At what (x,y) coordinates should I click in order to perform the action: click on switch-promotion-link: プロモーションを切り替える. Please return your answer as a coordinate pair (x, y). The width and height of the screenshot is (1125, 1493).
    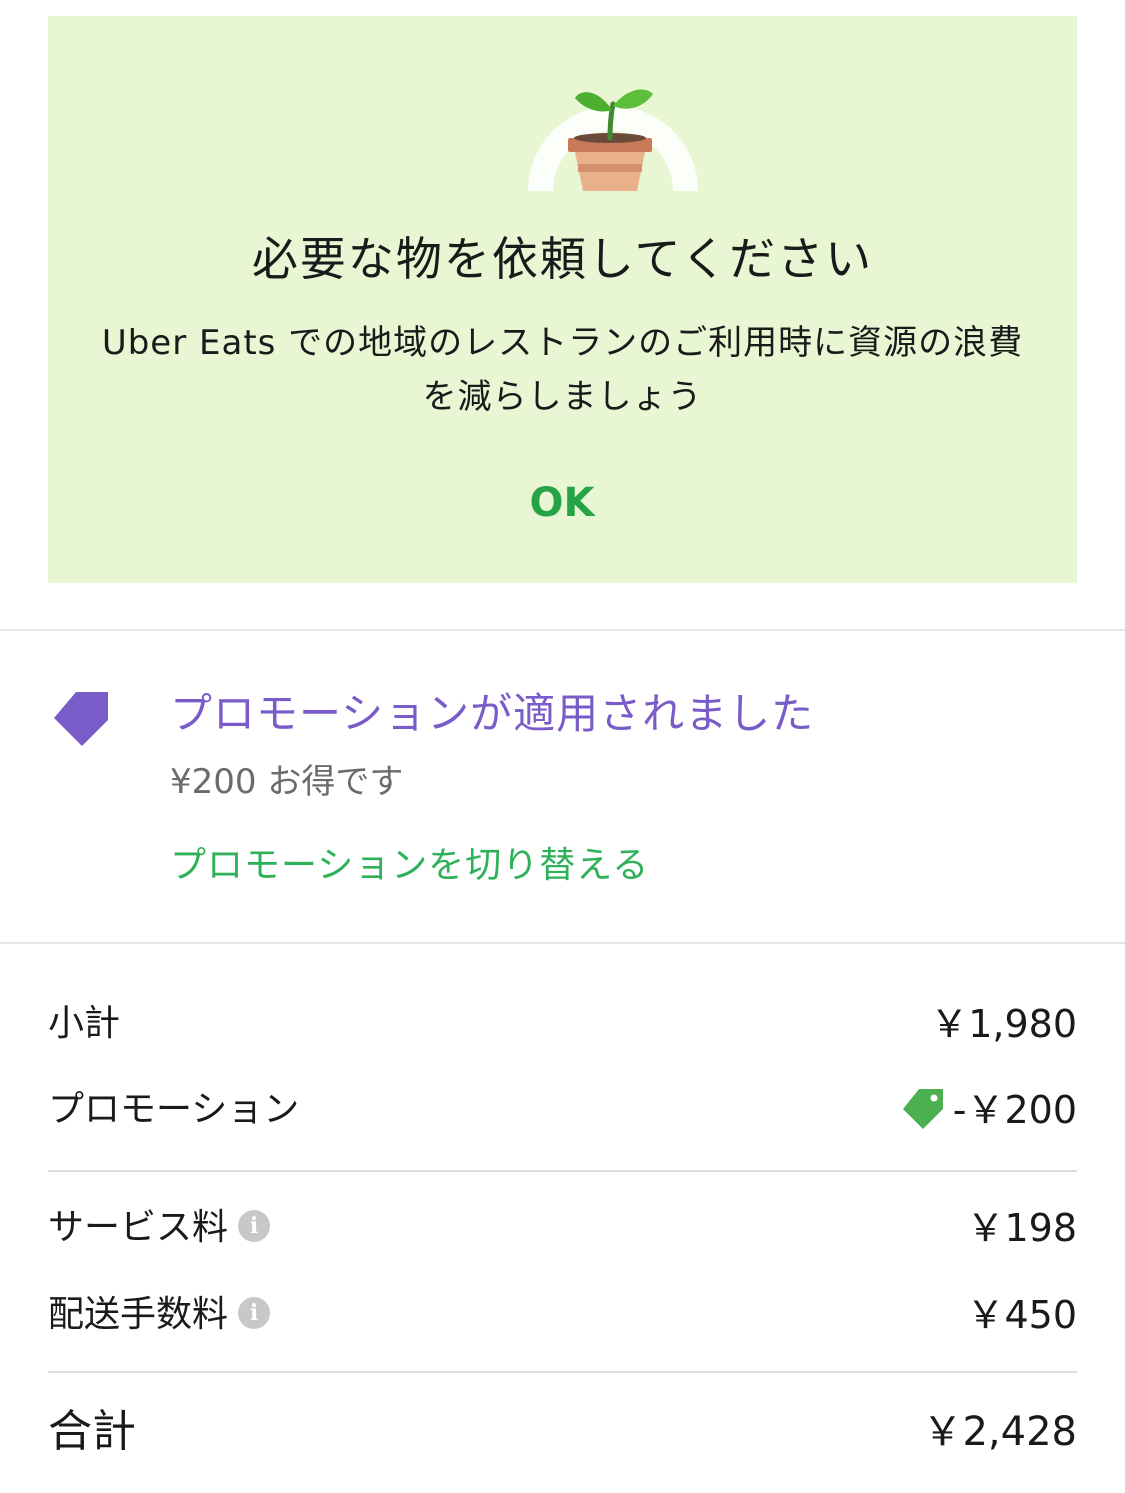
    Looking at the image, I should click on (409, 866).